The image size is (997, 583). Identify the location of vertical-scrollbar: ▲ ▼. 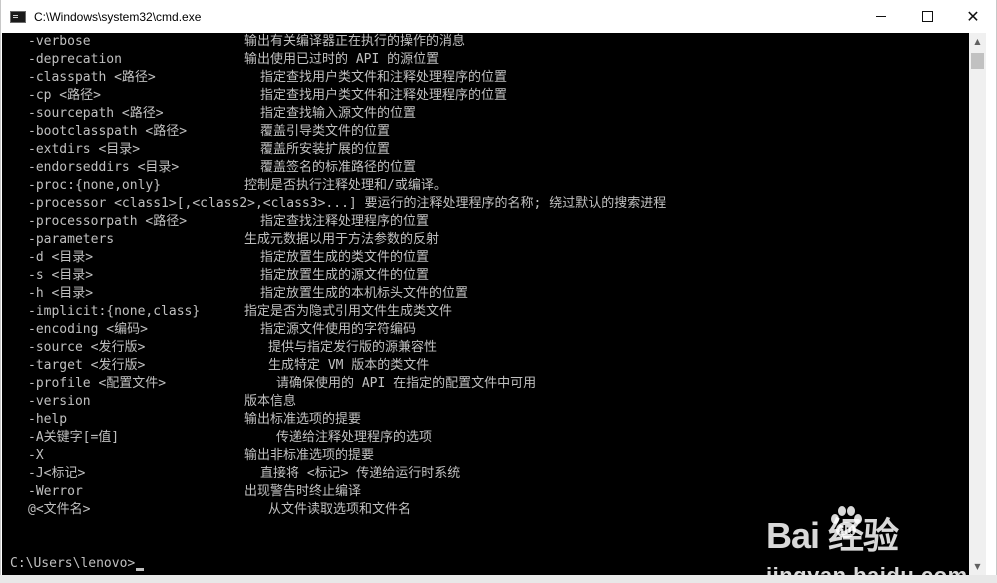
(977, 304).